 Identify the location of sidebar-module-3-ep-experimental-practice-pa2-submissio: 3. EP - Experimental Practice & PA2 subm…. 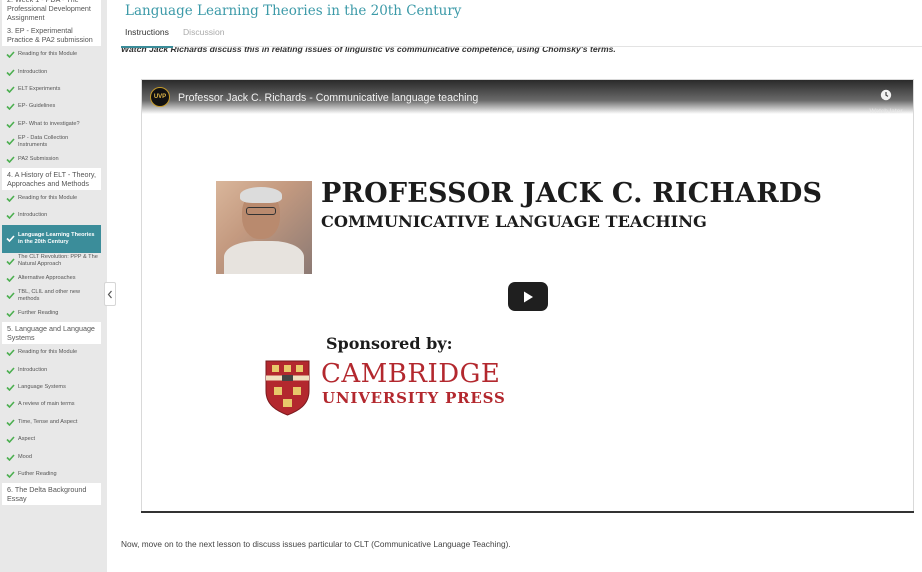
(51, 35).